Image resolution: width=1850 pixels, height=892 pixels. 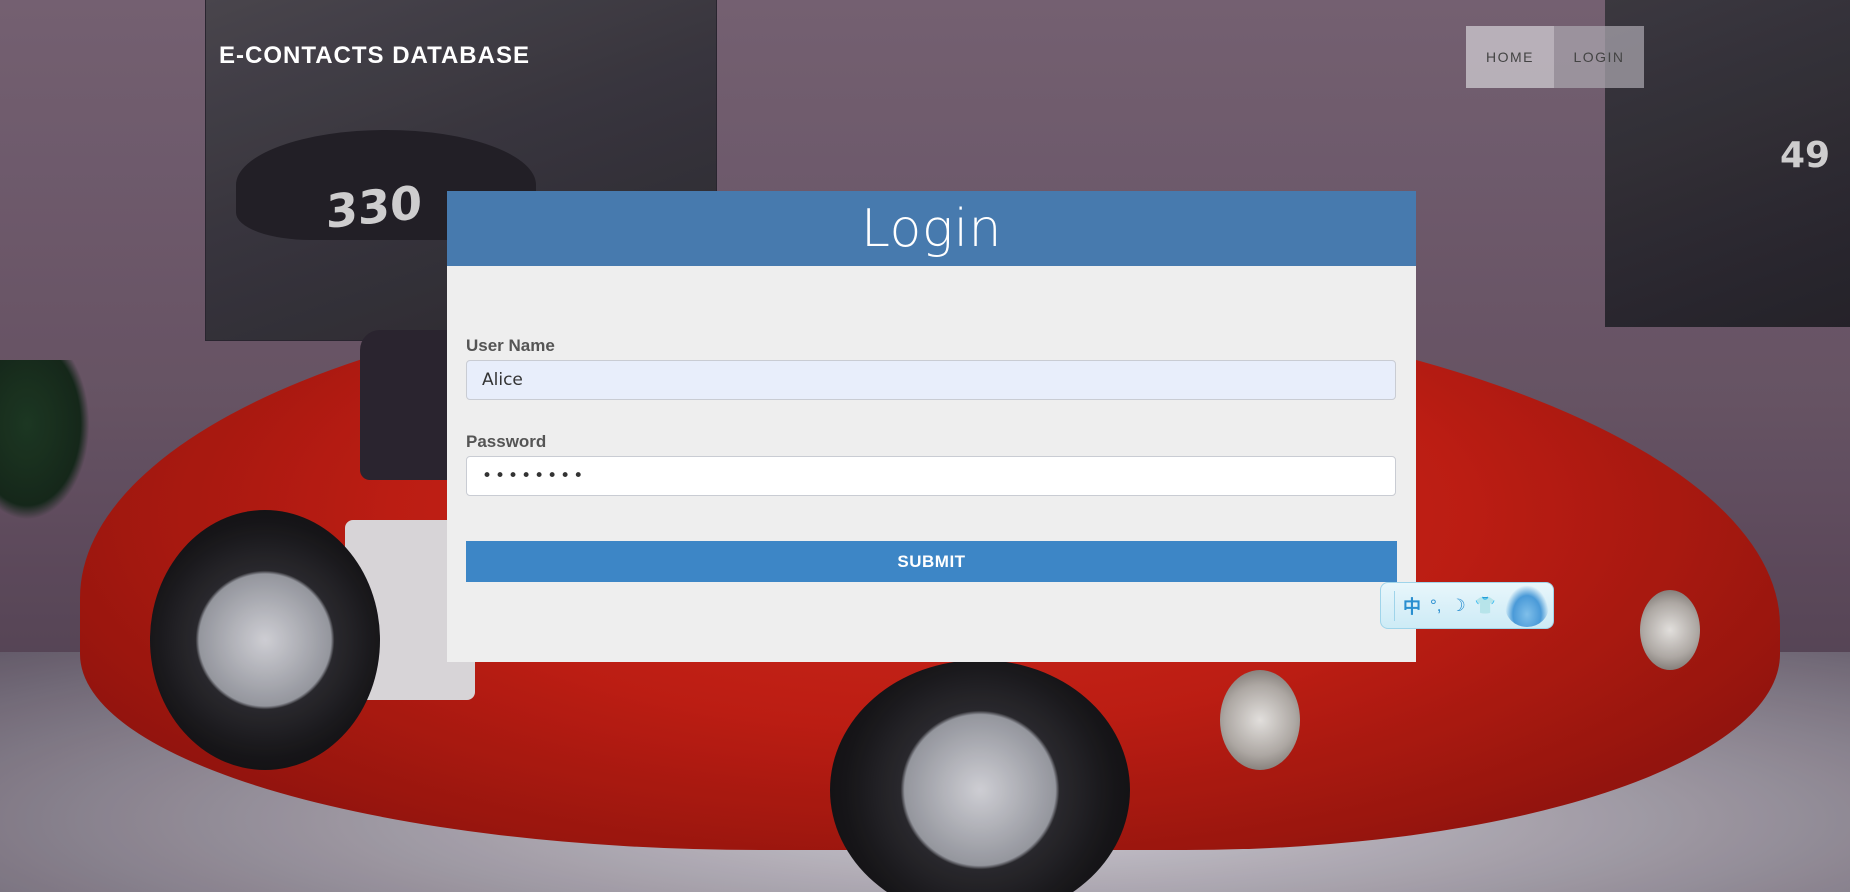 I want to click on submit-button: SUBMIT, so click(x=931, y=561).